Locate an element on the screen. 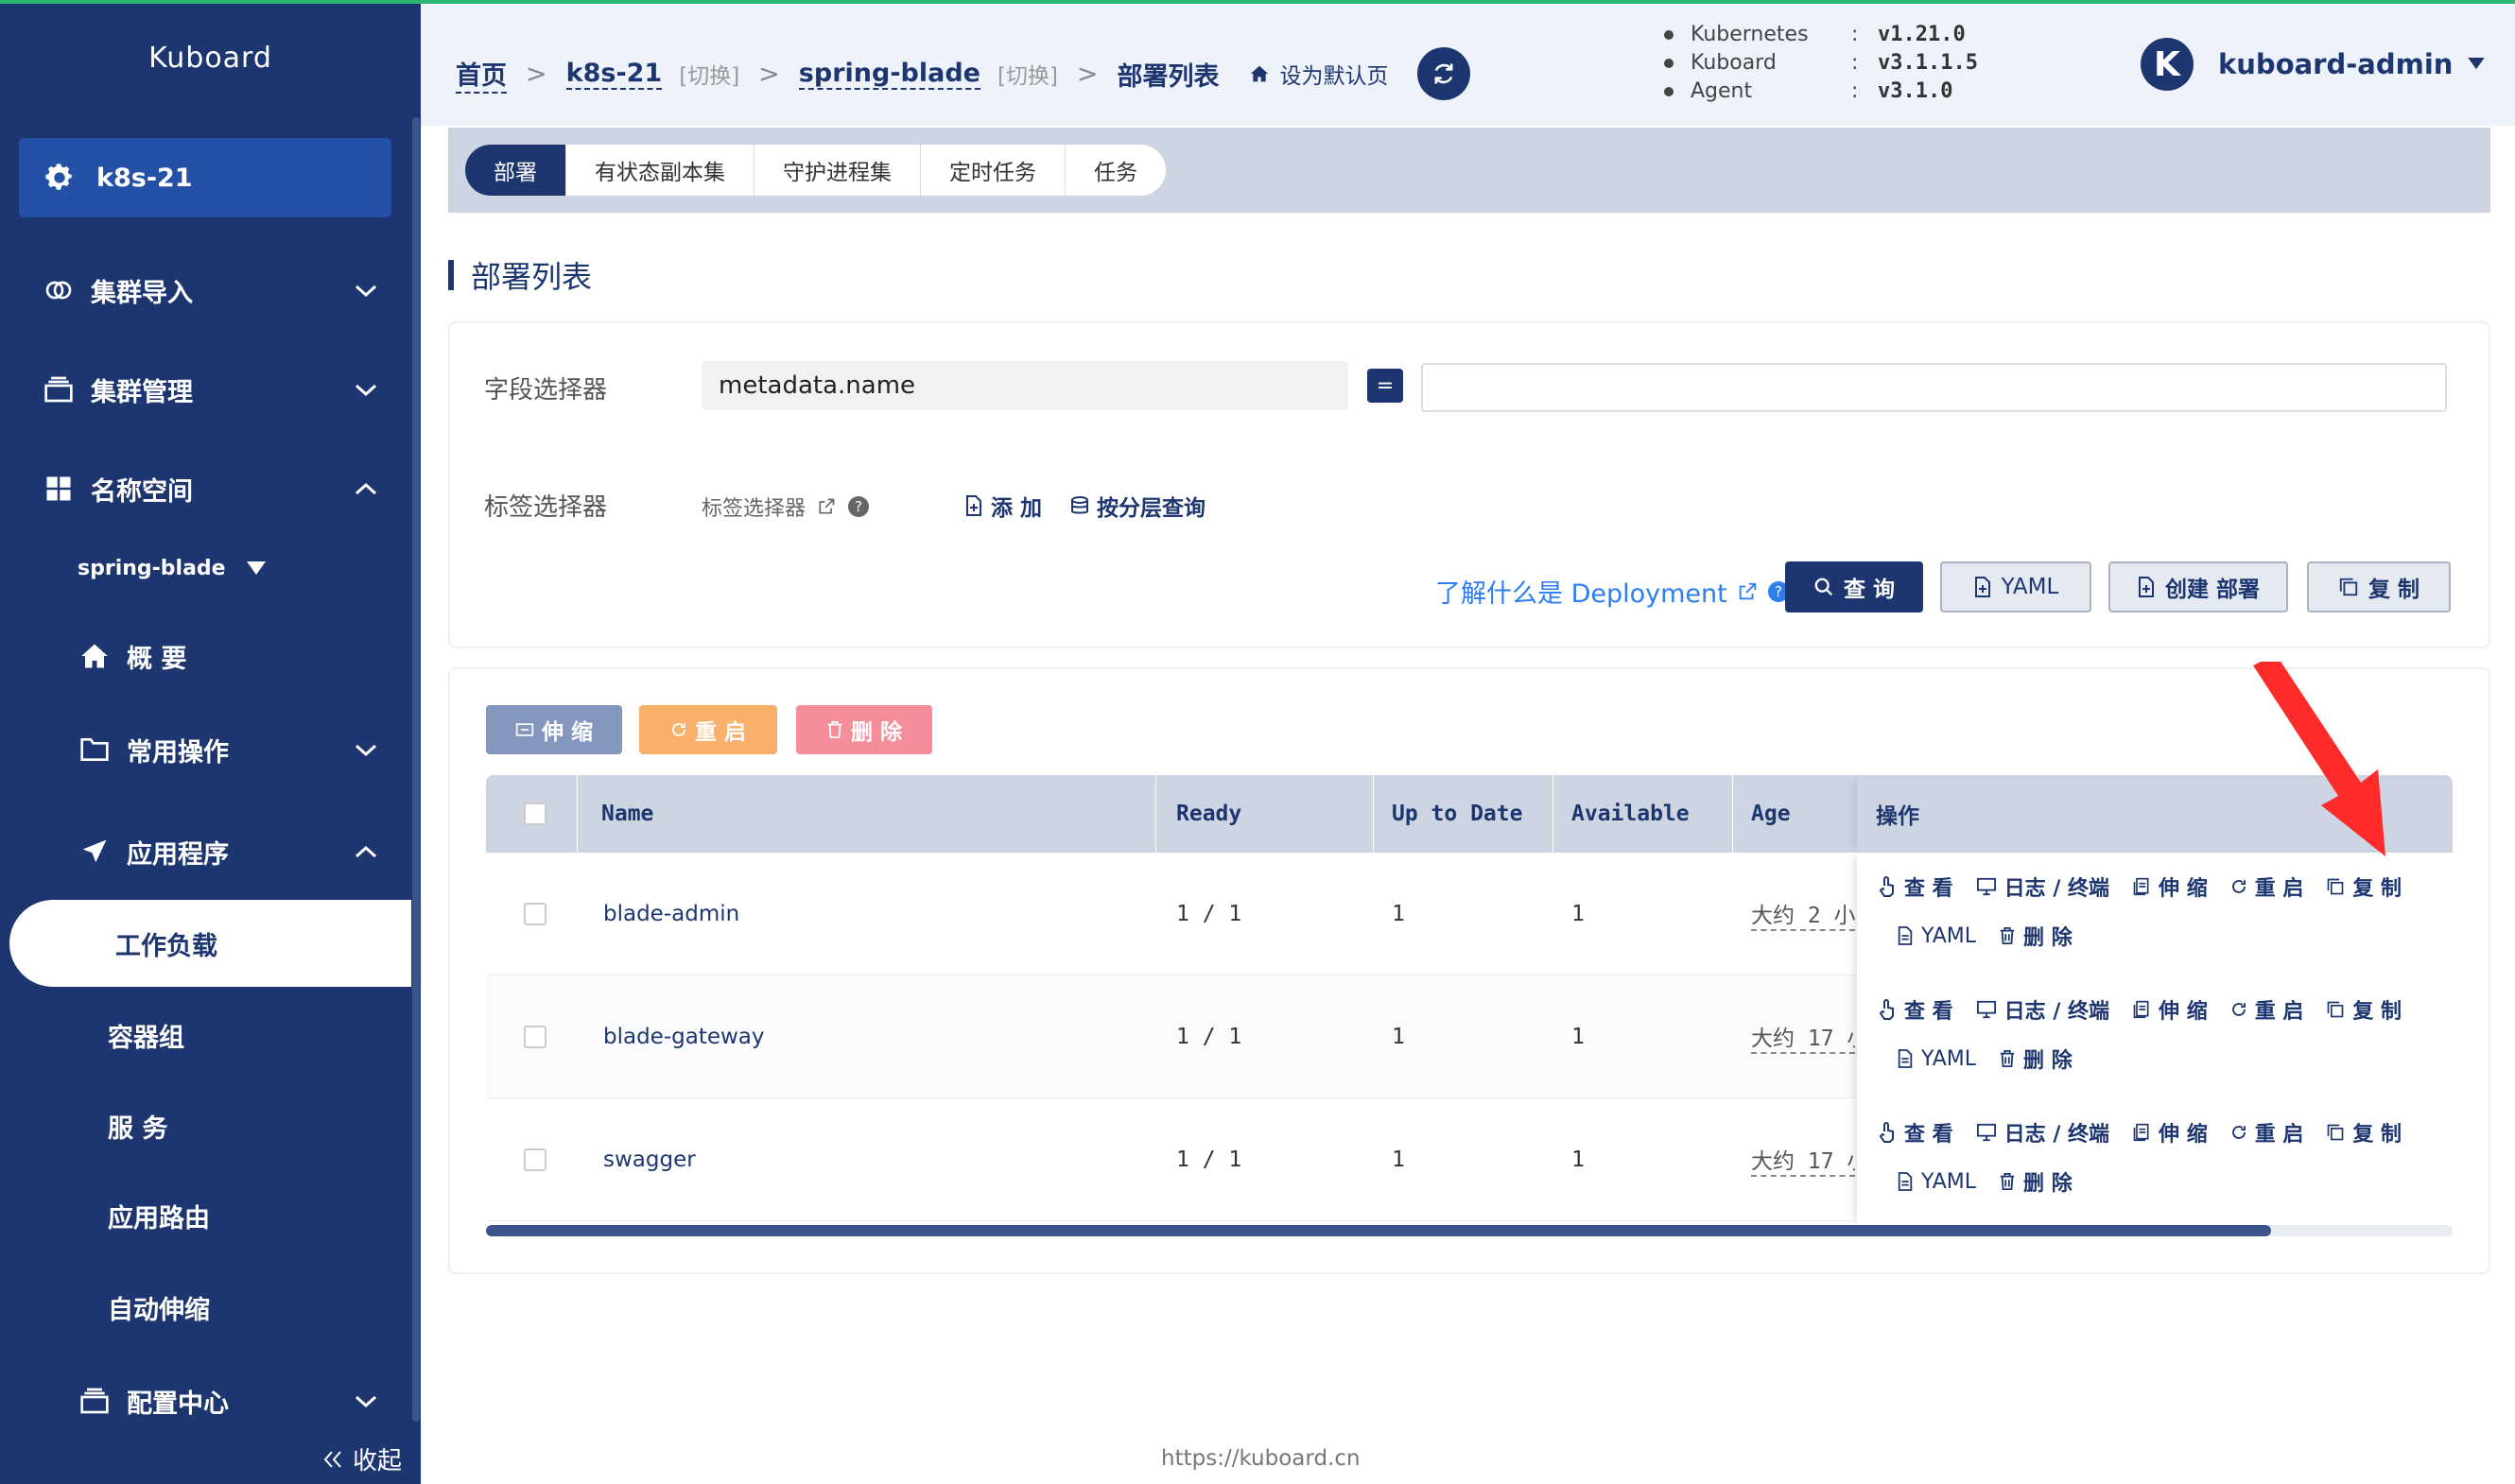 This screenshot has height=1484, width=2515. brand-logo: Kuboard is located at coordinates (210, 58).